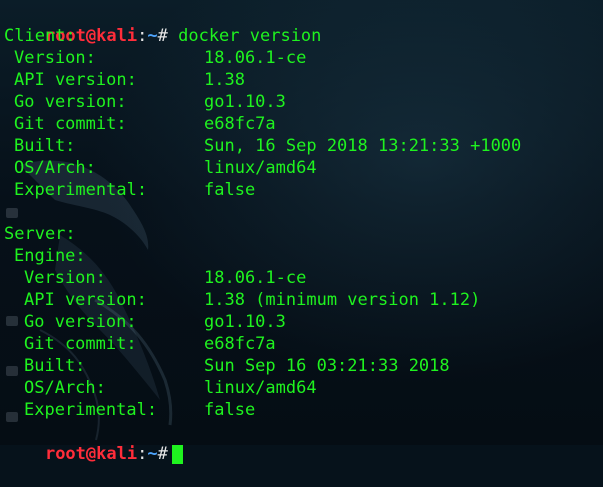 The image size is (603, 487). I want to click on command-text: docker version, so click(250, 36).